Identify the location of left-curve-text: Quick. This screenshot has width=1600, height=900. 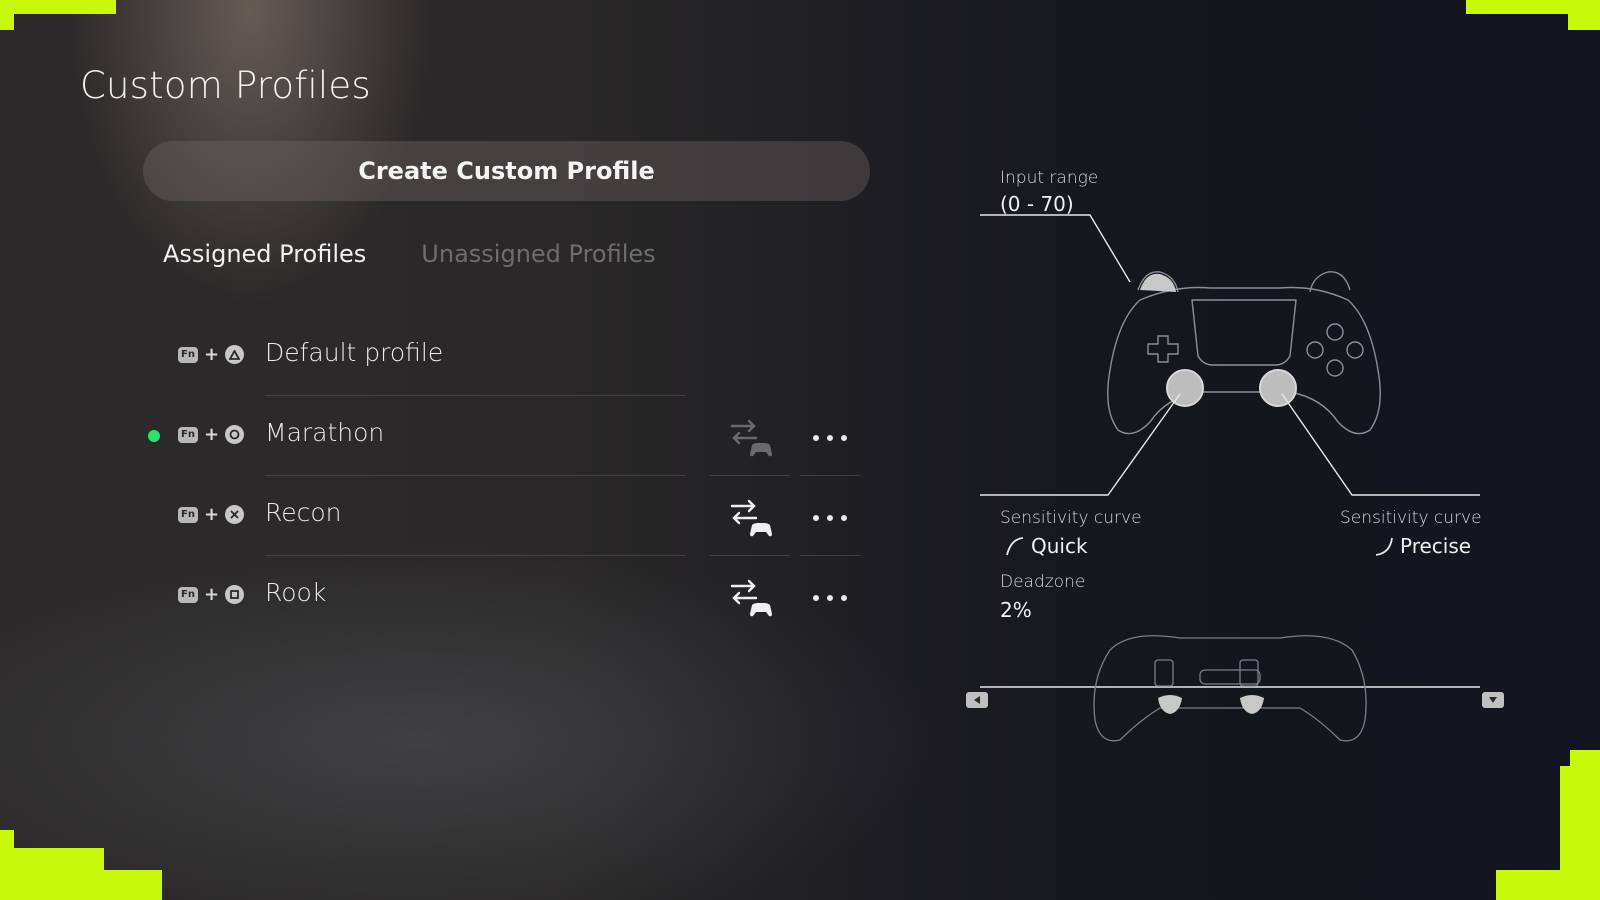
(1059, 546).